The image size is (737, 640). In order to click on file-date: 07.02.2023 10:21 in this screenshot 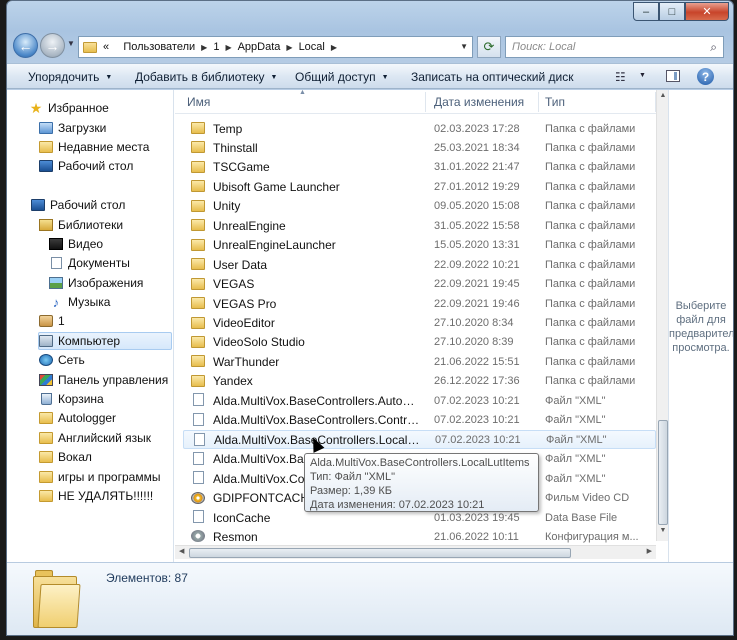, I will do `click(477, 400)`.